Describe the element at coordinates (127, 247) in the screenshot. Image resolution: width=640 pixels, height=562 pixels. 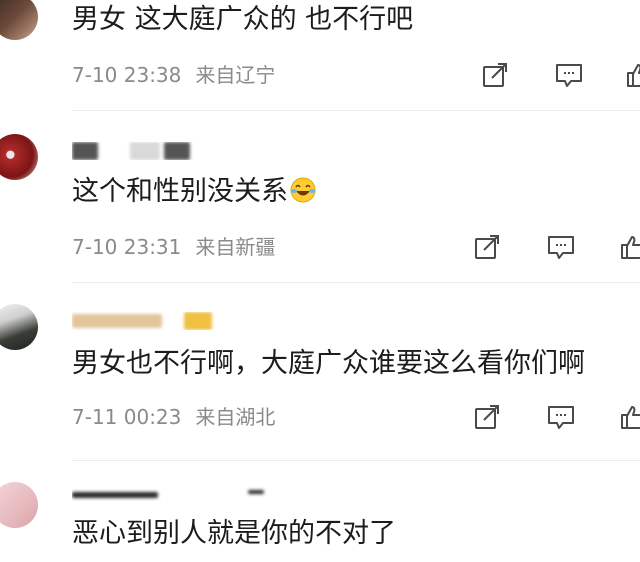
I see `comment-time: 7-10 23:31` at that location.